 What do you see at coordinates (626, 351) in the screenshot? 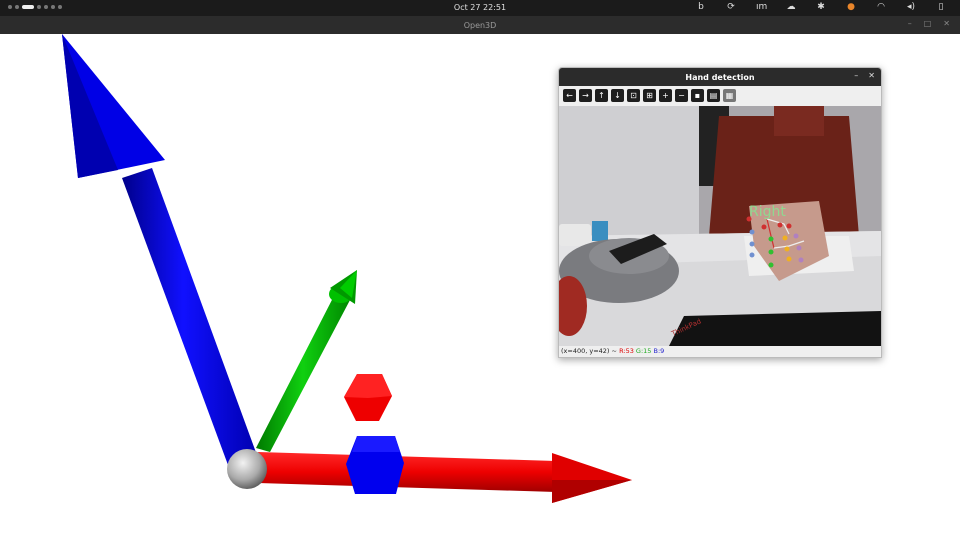
I see `red-channel-value: R:53` at bounding box center [626, 351].